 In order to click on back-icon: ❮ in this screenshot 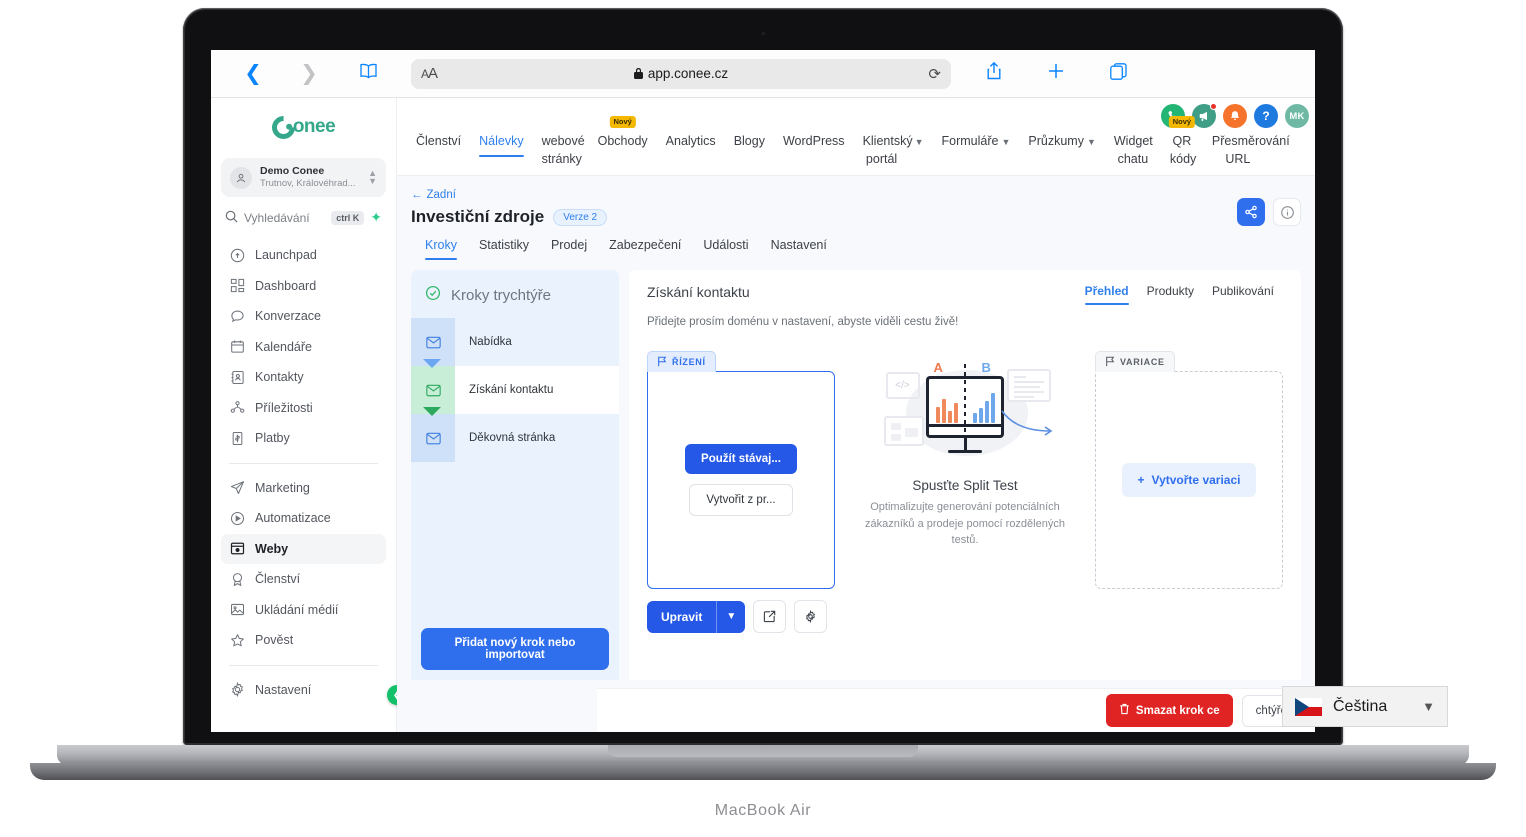, I will do `click(253, 73)`.